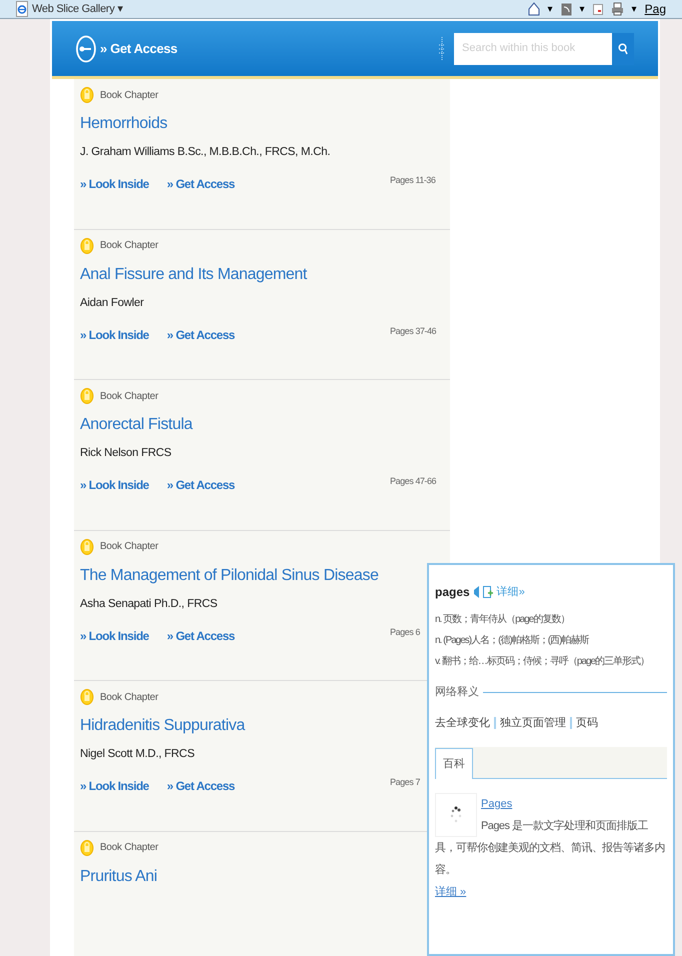 Image resolution: width=682 pixels, height=956 pixels. What do you see at coordinates (206, 152) in the screenshot?
I see `chapter-authors: J. Graham Williams B.Sc., M.B.B.Ch., FRCS, M.Ch.` at bounding box center [206, 152].